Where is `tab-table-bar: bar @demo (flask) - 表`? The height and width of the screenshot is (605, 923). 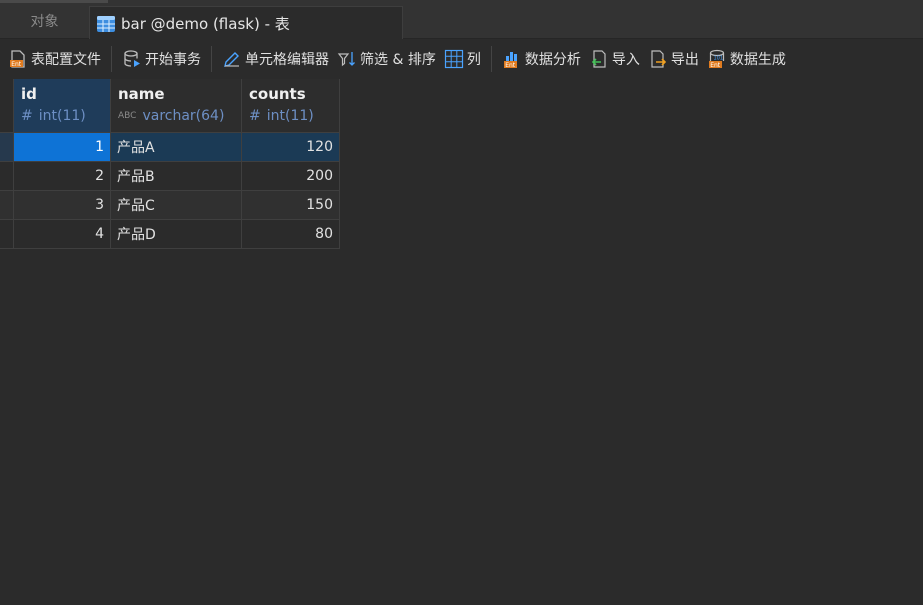
tab-table-bar: bar @demo (flask) - 表 is located at coordinates (246, 23).